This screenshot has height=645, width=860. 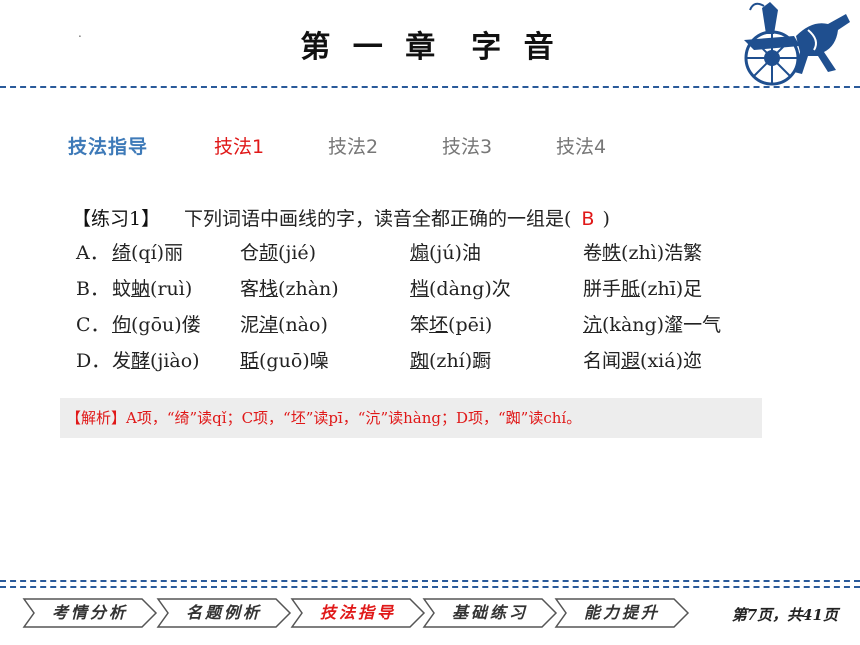 I want to click on exercise-label: 【练习1】, so click(x=116, y=219).